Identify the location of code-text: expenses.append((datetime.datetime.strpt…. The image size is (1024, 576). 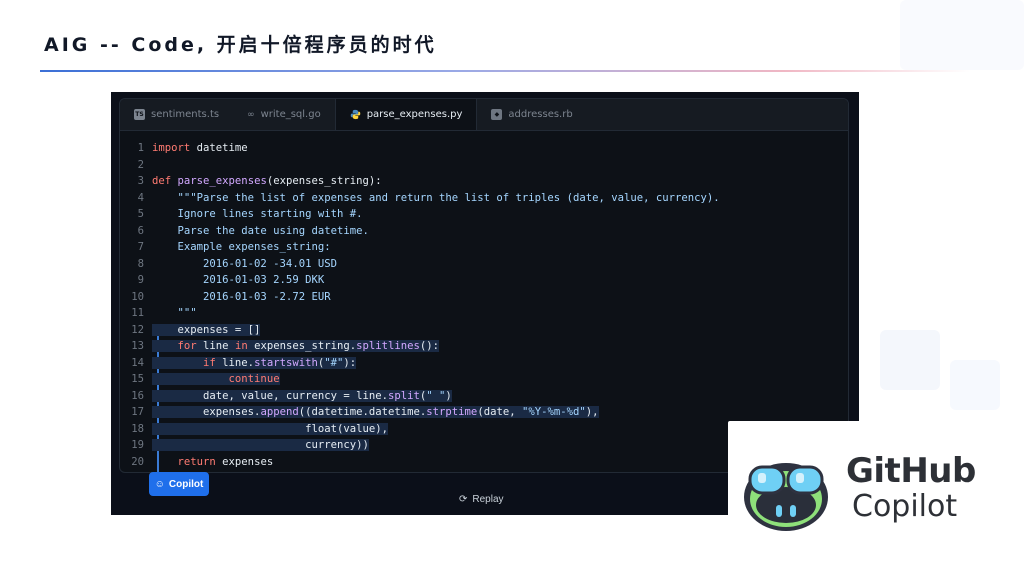
(375, 412).